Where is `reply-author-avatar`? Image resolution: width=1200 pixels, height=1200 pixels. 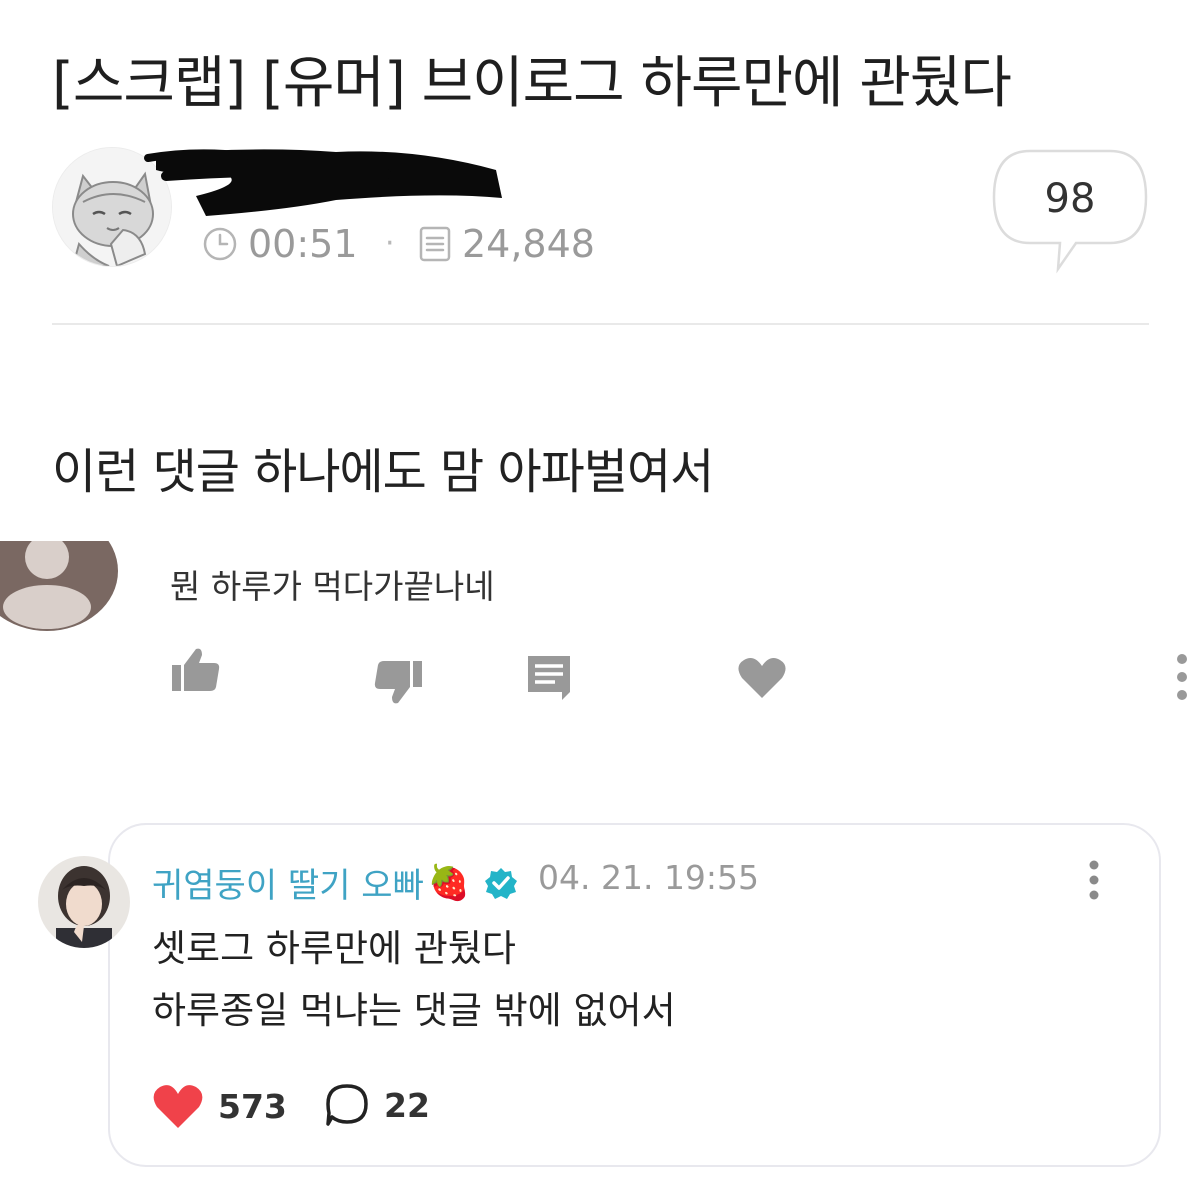
reply-author-avatar is located at coordinates (84, 902).